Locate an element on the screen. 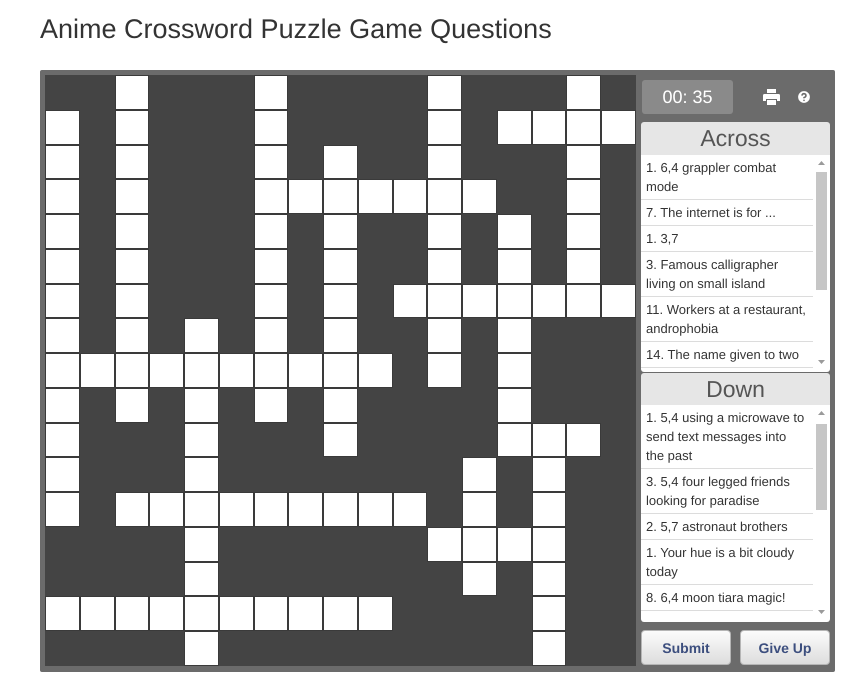 Image resolution: width=850 pixels, height=688 pixels. help-icon is located at coordinates (804, 97).